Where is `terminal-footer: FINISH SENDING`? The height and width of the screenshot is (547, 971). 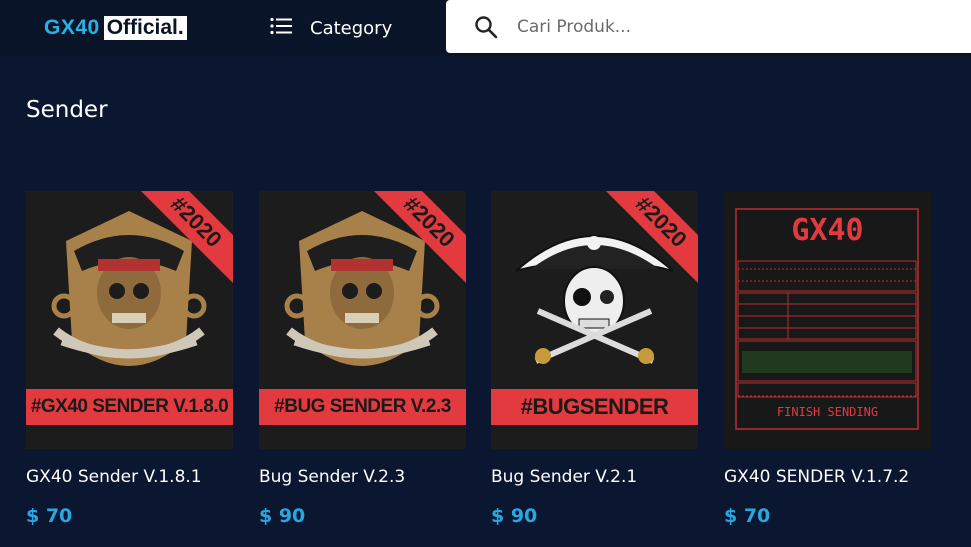 terminal-footer: FINISH SENDING is located at coordinates (827, 412).